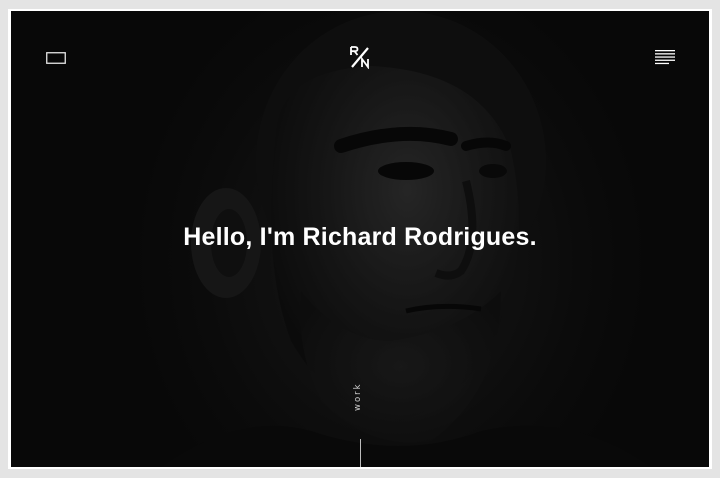  I want to click on scroll-indicator-line, so click(360, 453).